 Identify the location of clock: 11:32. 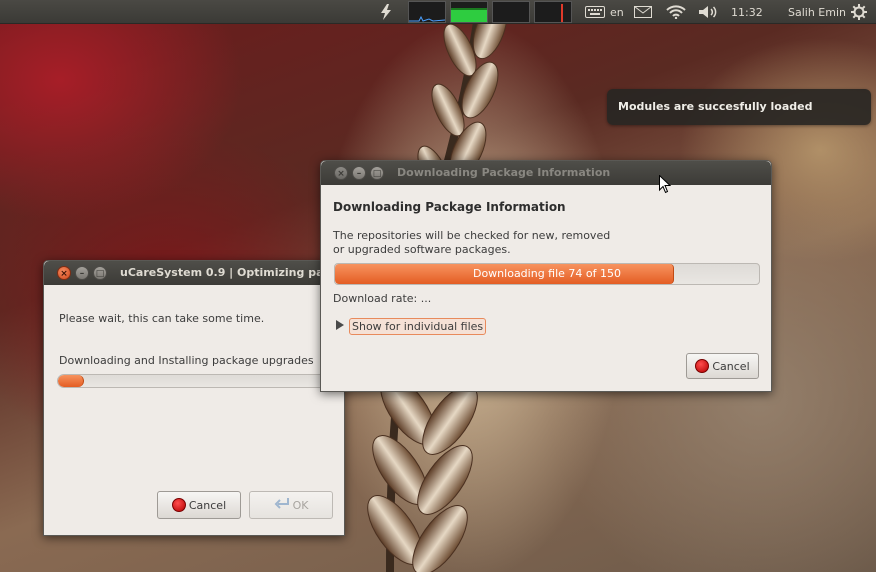
(747, 12).